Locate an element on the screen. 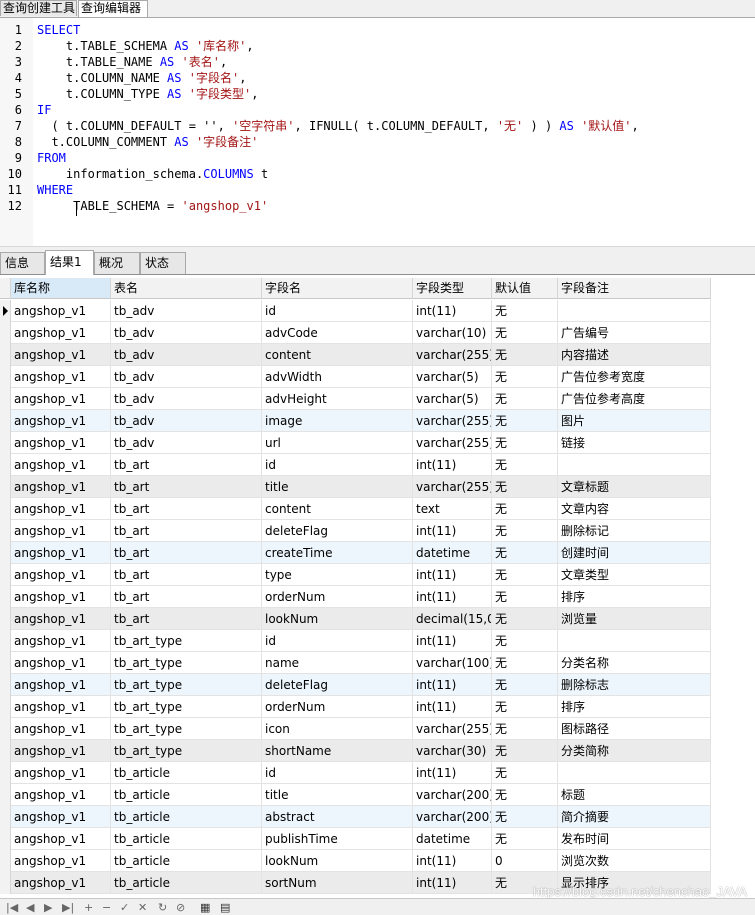 The image size is (755, 915). table-cell: 广告位参考高度 is located at coordinates (634, 399).